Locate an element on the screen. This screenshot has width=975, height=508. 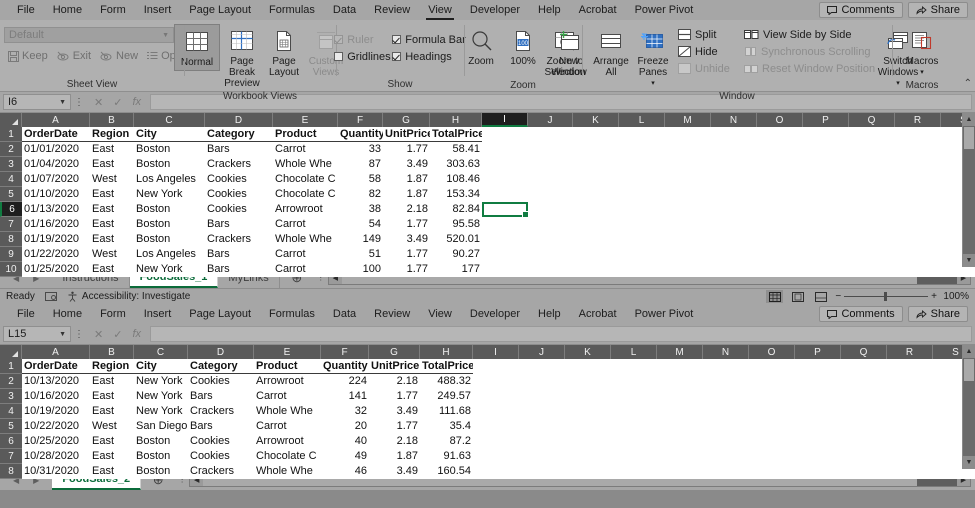
page-layout-button: Page Layout is located at coordinates (284, 52).